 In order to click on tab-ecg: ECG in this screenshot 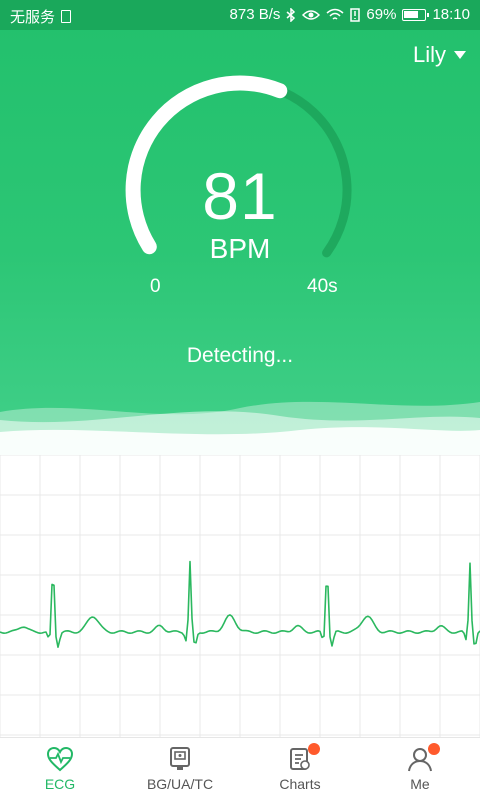, I will do `click(60, 769)`.